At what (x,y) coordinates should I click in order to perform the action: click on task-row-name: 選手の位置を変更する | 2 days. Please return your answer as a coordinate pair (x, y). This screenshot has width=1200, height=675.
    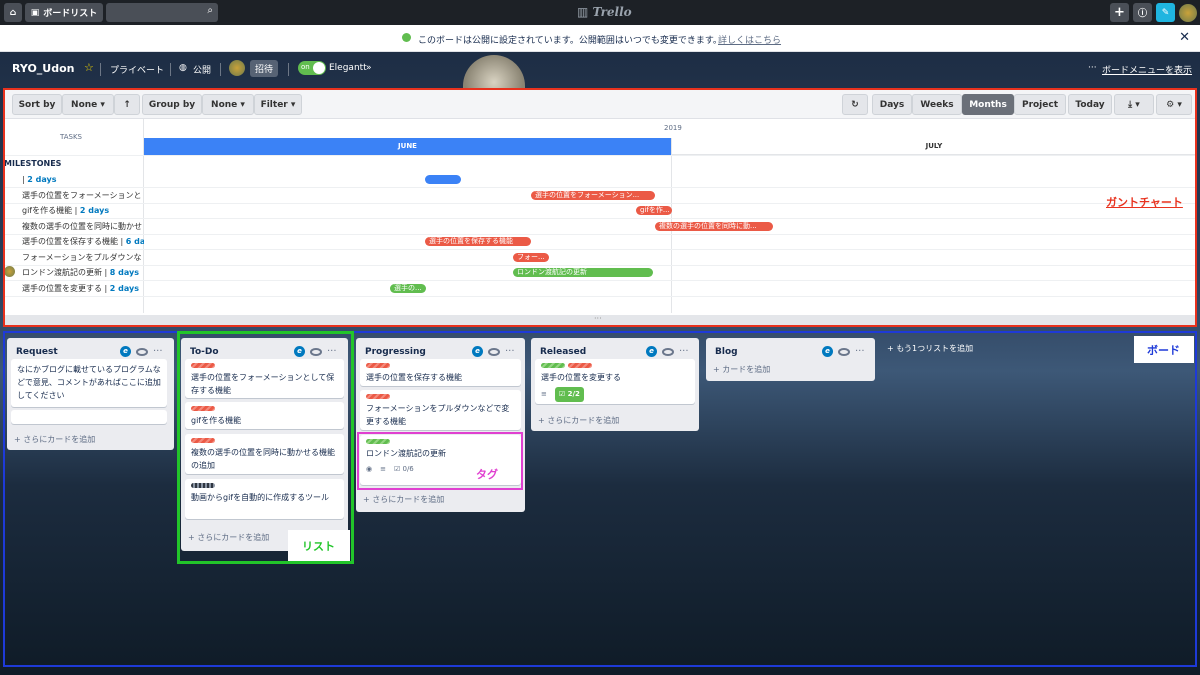
    Looking at the image, I should click on (83, 288).